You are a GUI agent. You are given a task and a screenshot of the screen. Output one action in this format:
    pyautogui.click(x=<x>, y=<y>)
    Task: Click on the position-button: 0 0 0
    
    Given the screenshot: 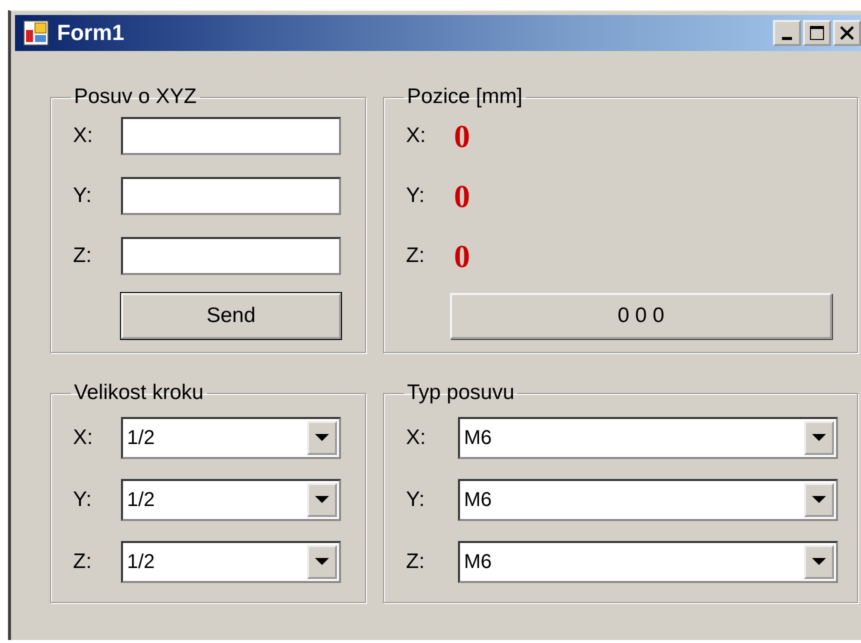 What is the action you would take?
    pyautogui.click(x=641, y=316)
    